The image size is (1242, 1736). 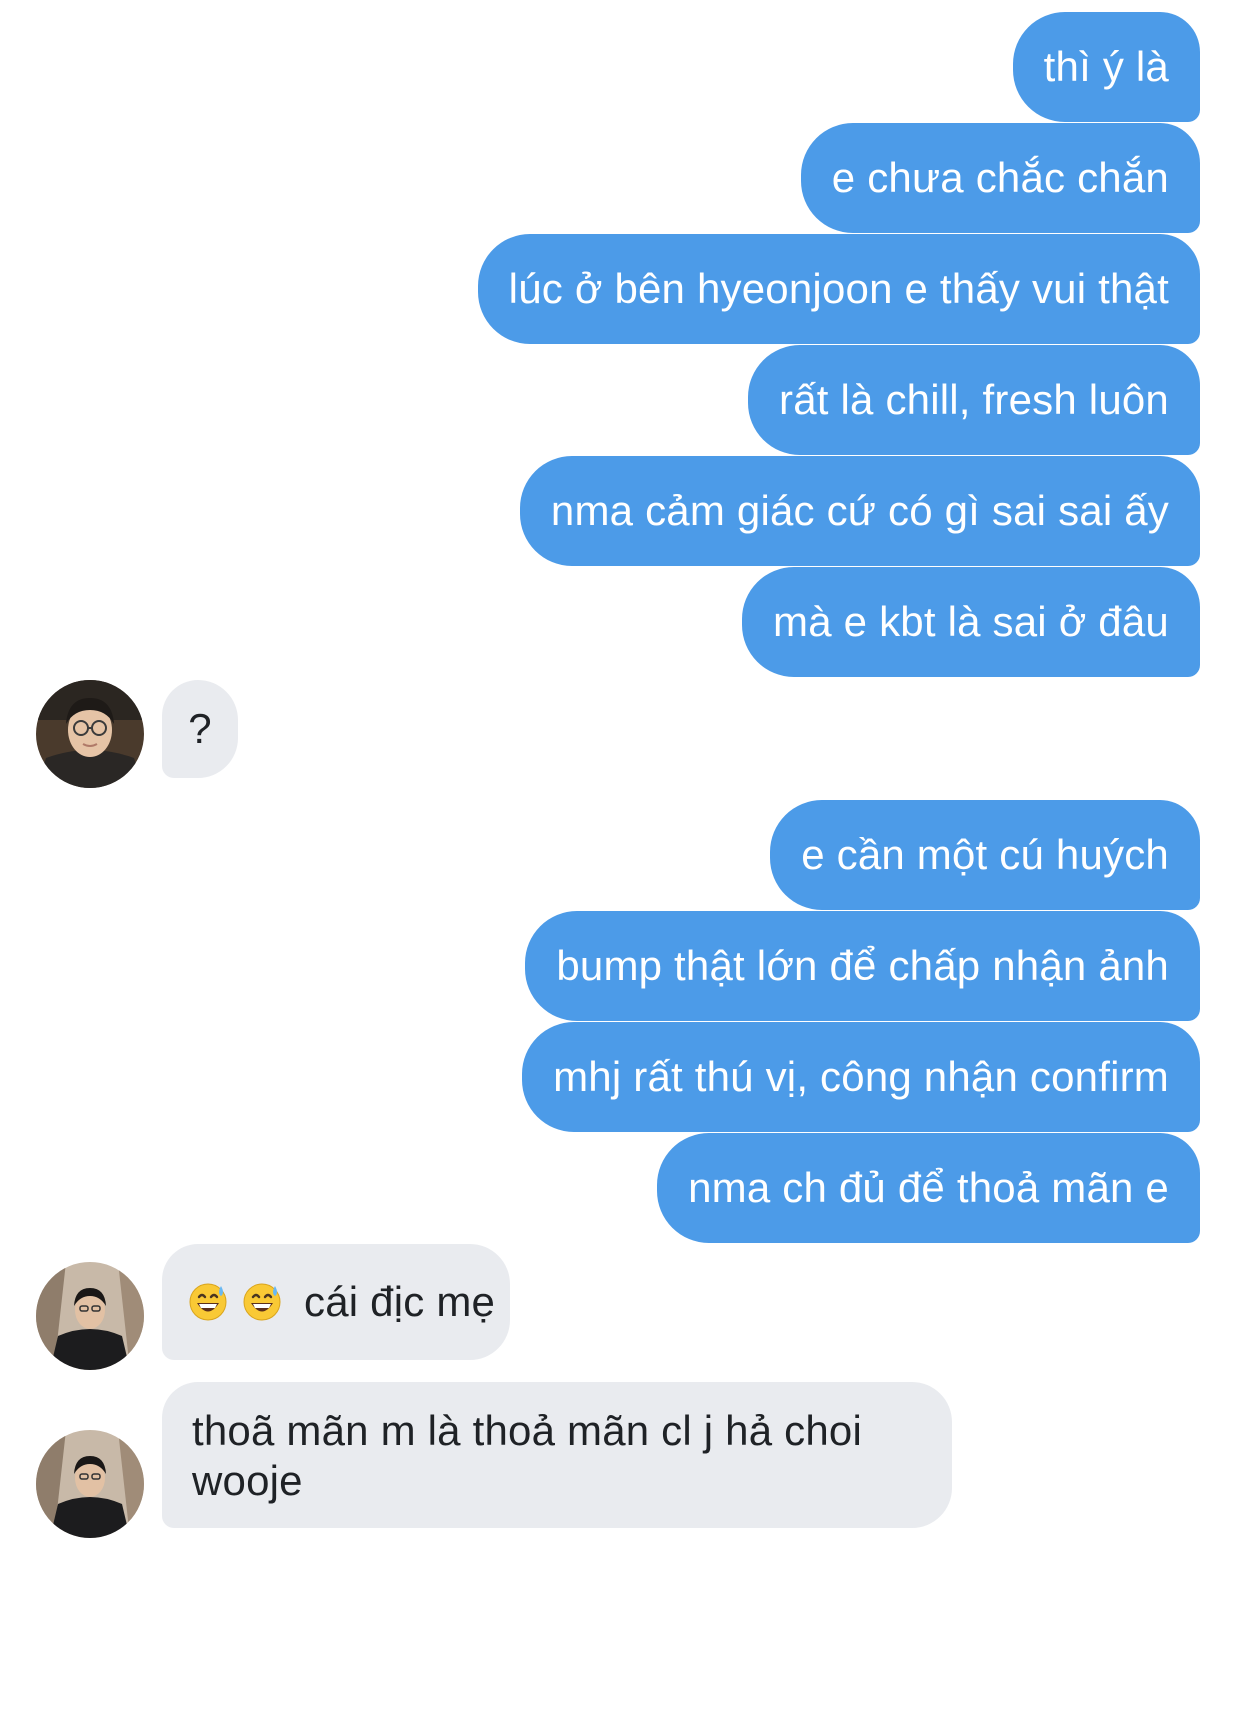 What do you see at coordinates (861, 1077) in the screenshot?
I see `sent-message: mhj rất thú vị, công nhận confirm` at bounding box center [861, 1077].